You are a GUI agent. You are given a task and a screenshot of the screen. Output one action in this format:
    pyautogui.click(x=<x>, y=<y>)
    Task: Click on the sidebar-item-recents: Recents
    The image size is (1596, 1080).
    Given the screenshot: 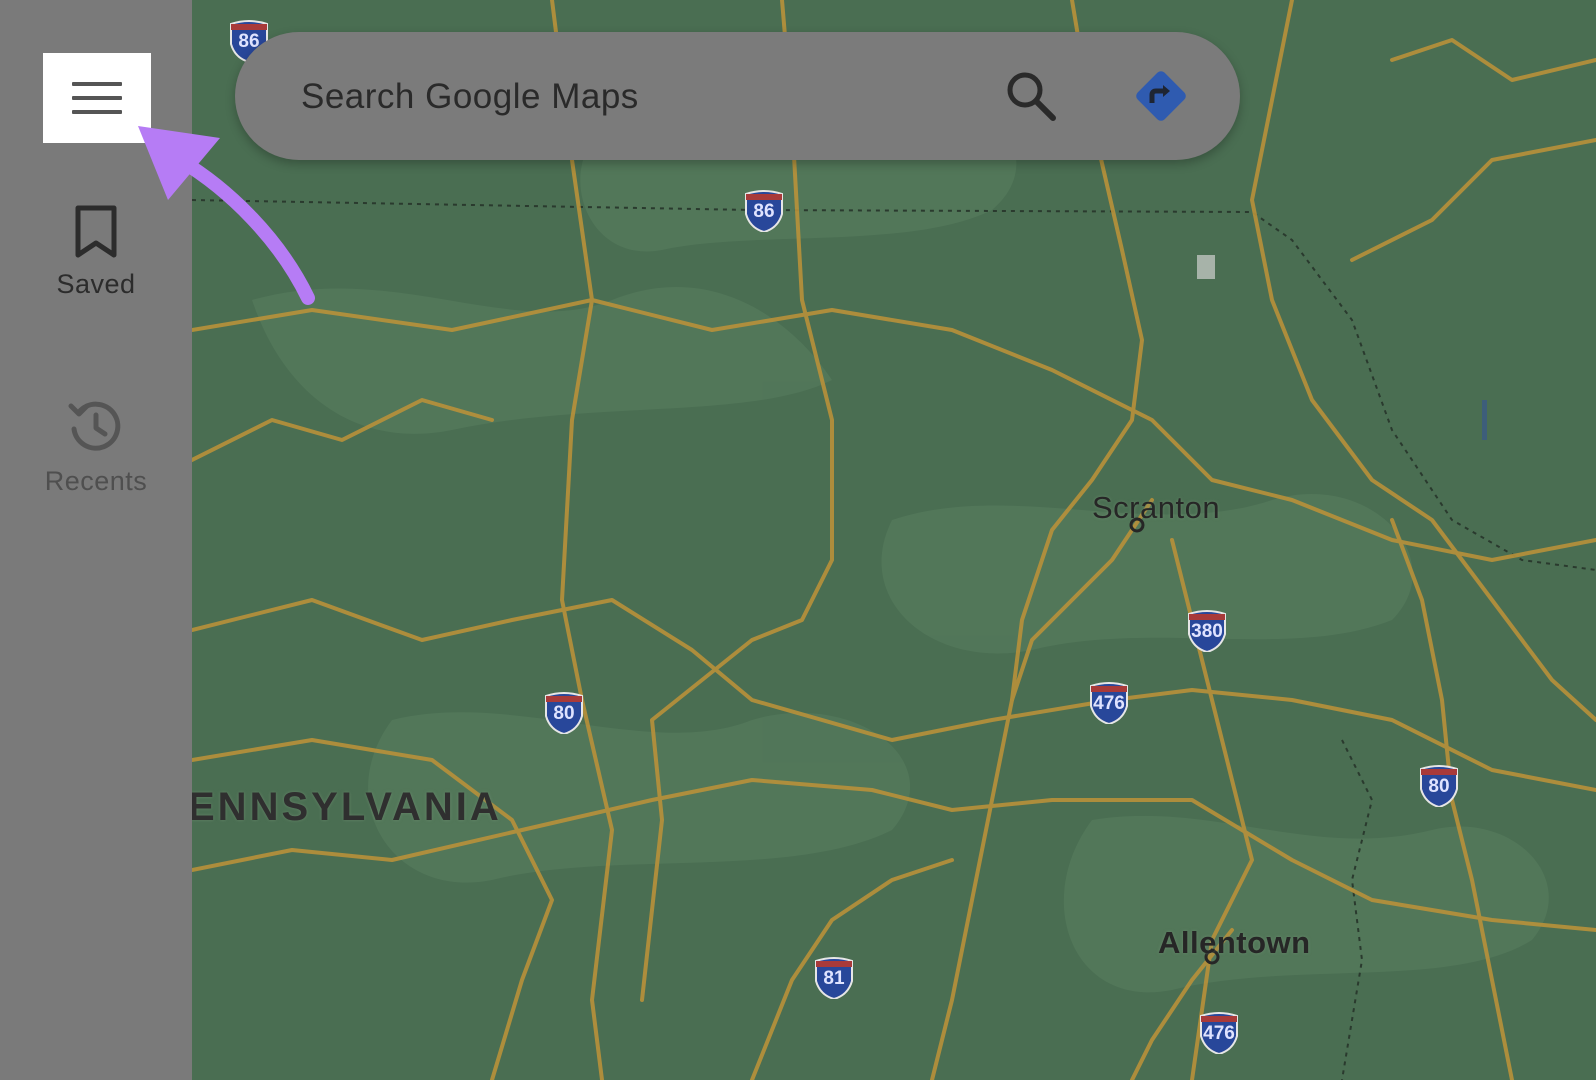 What is the action you would take?
    pyautogui.click(x=96, y=447)
    